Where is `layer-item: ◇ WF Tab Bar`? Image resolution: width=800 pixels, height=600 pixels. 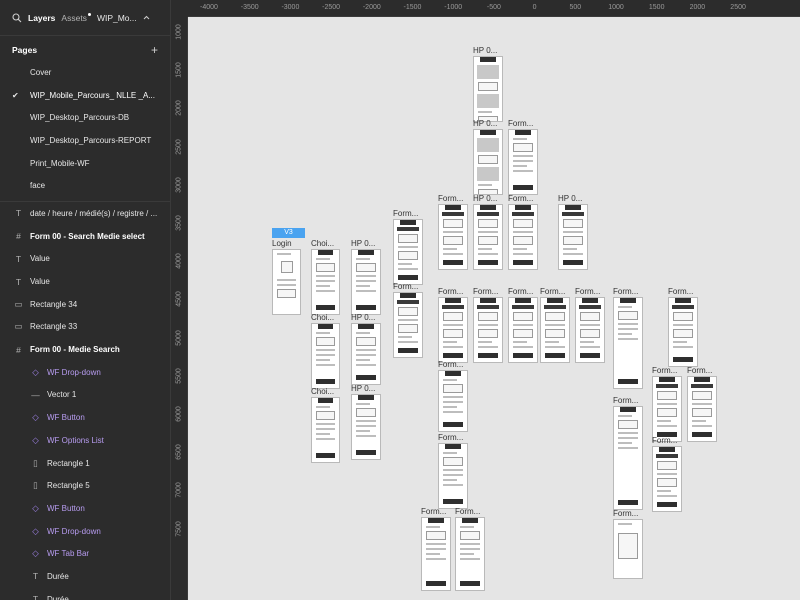 layer-item: ◇ WF Tab Bar is located at coordinates (85, 553).